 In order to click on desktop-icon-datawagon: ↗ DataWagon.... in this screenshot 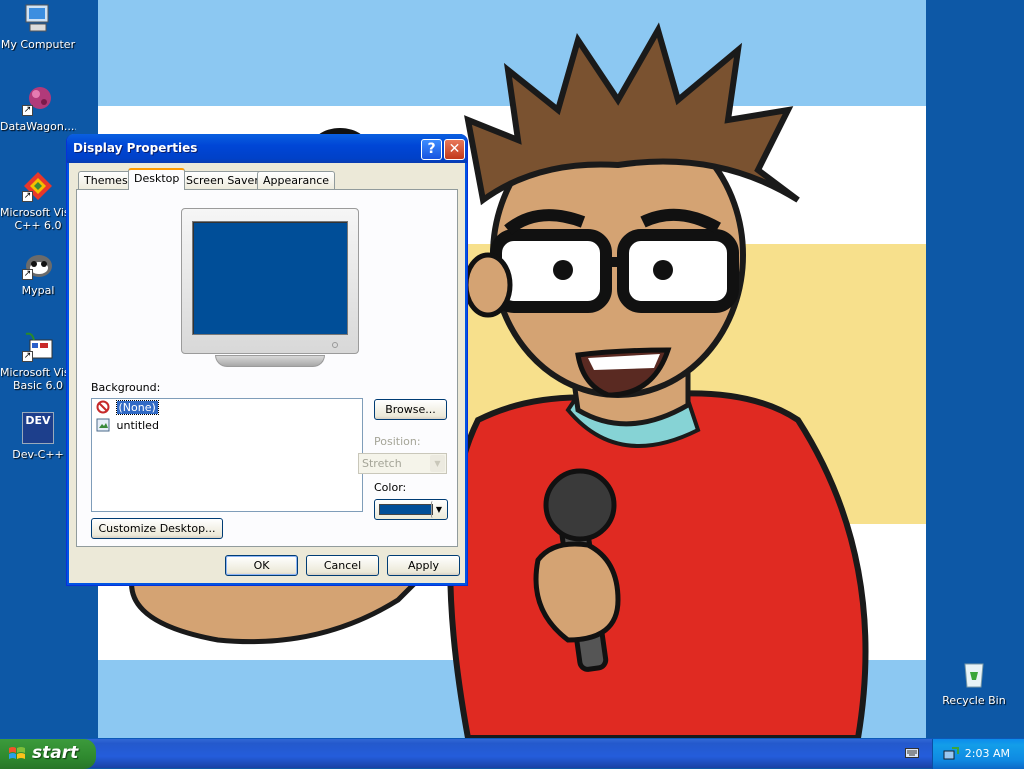, I will do `click(38, 108)`.